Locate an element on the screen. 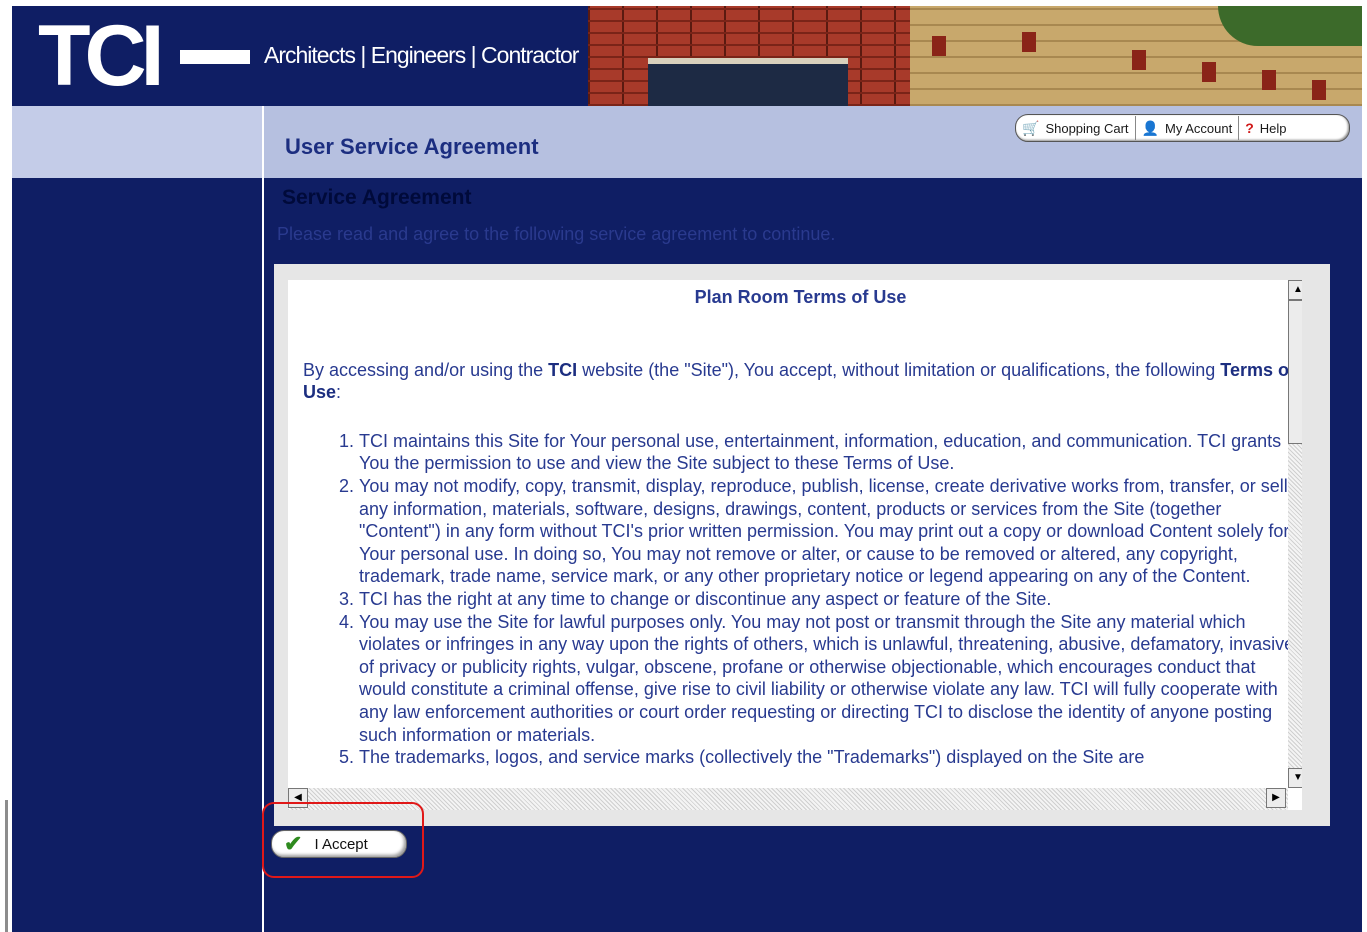 The image size is (1367, 932). scrollbar-thumb is located at coordinates (1295, 372).